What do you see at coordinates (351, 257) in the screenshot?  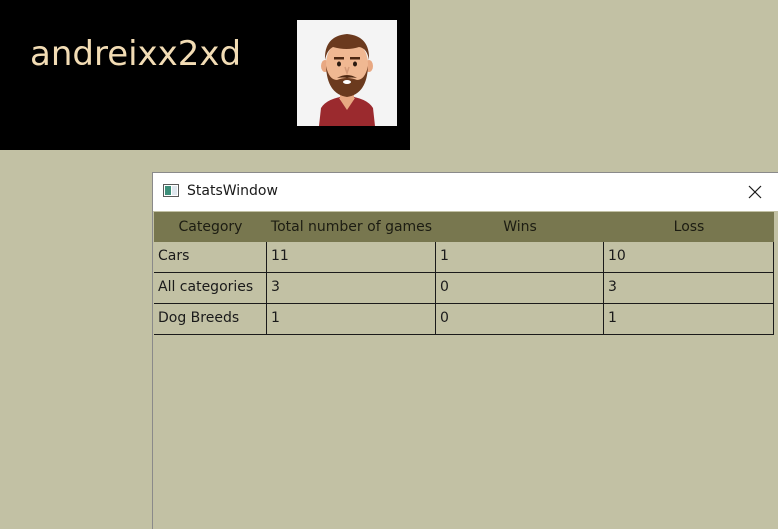 I see `cell-total-games: 11` at bounding box center [351, 257].